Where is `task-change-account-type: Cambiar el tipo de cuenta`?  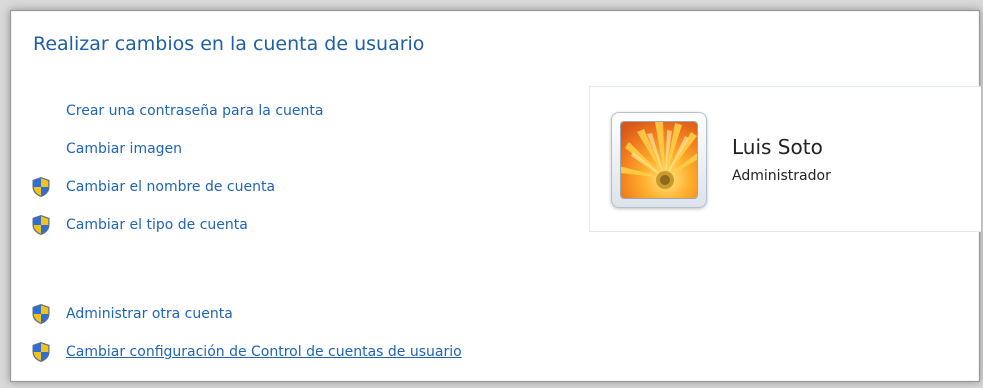
task-change-account-type: Cambiar el tipo de cuenta is located at coordinates (139, 225).